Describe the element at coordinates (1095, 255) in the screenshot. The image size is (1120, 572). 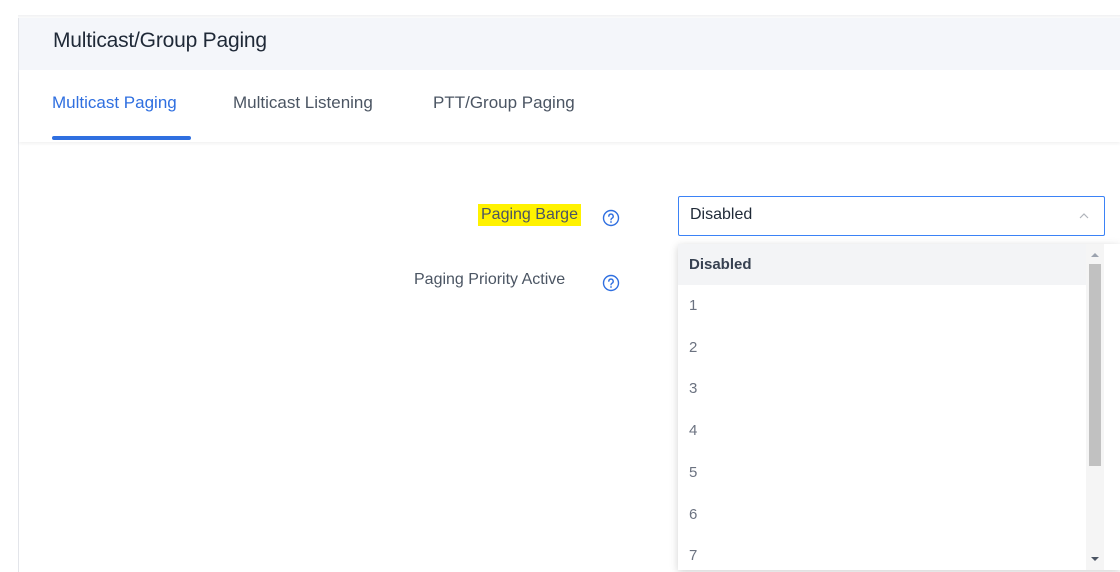
I see `scroll-up-arrow-icon` at that location.